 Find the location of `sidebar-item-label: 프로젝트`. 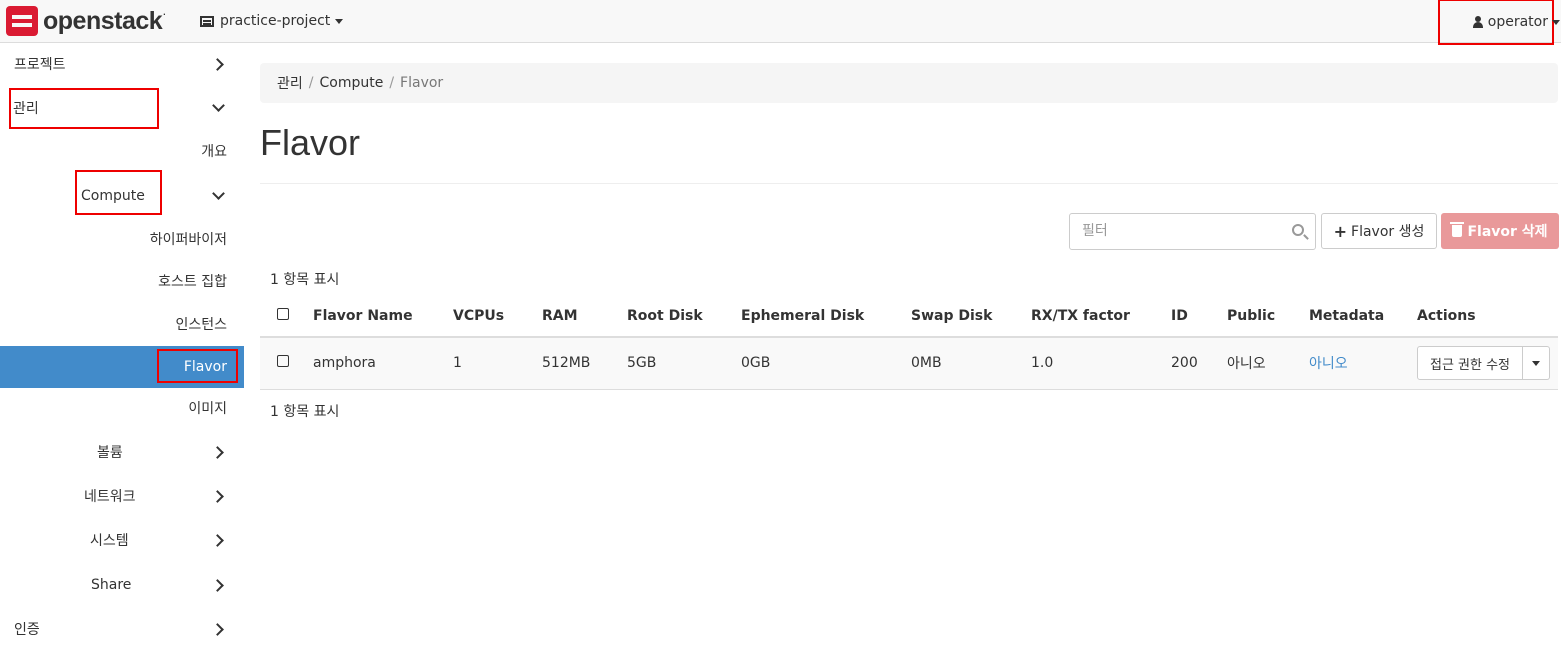

sidebar-item-label: 프로젝트 is located at coordinates (40, 65).